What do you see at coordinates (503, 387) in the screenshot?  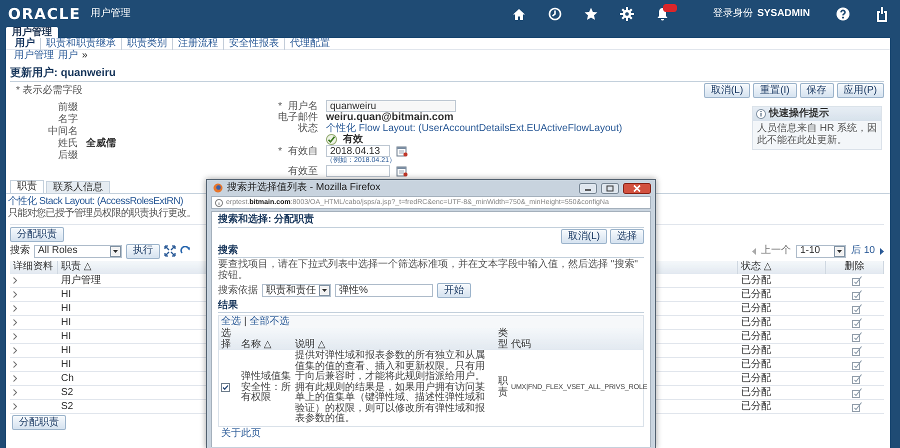 I see `table-cell: 职责` at bounding box center [503, 387].